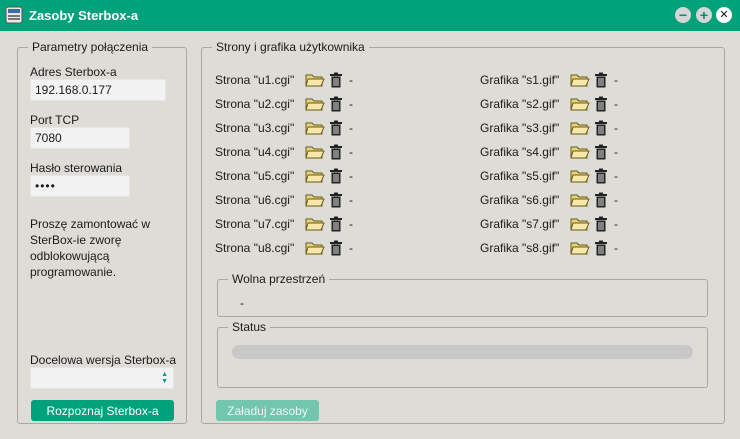  Describe the element at coordinates (164, 378) in the screenshot. I see `spinner-arrows-icon: ▲ ▼` at that location.